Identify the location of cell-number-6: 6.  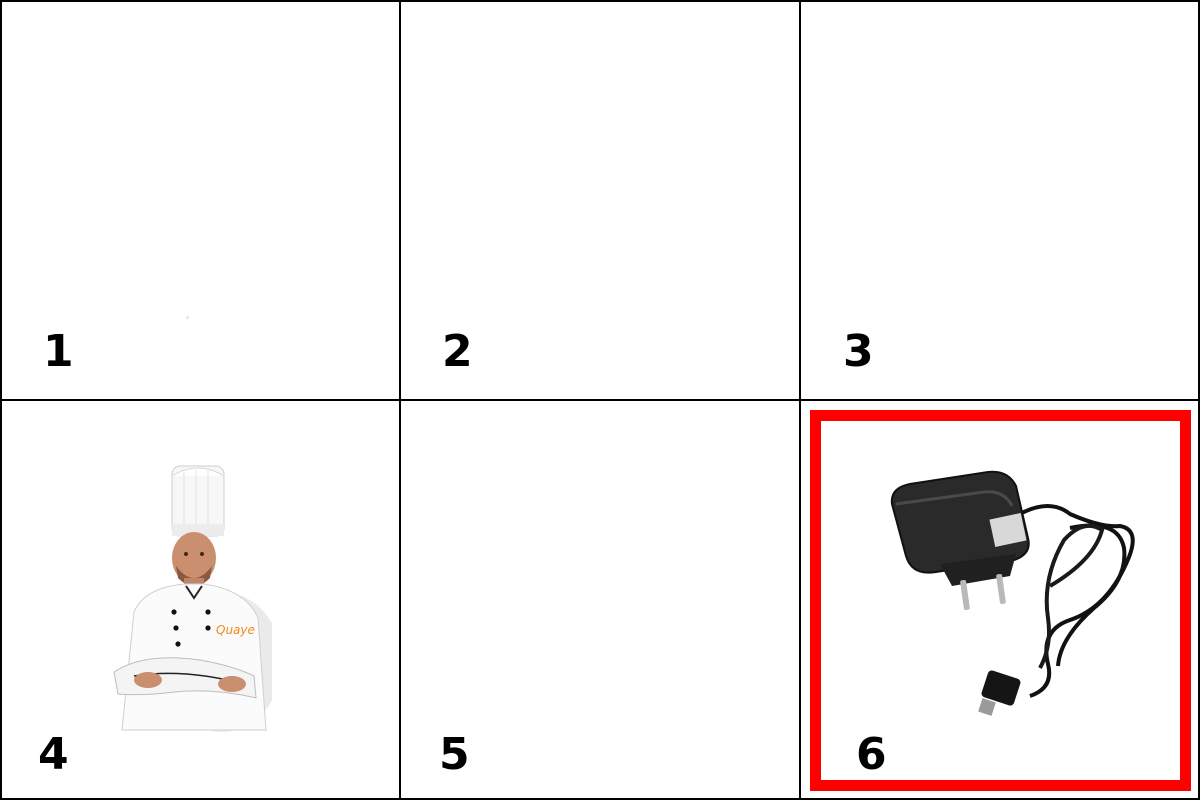
(871, 754).